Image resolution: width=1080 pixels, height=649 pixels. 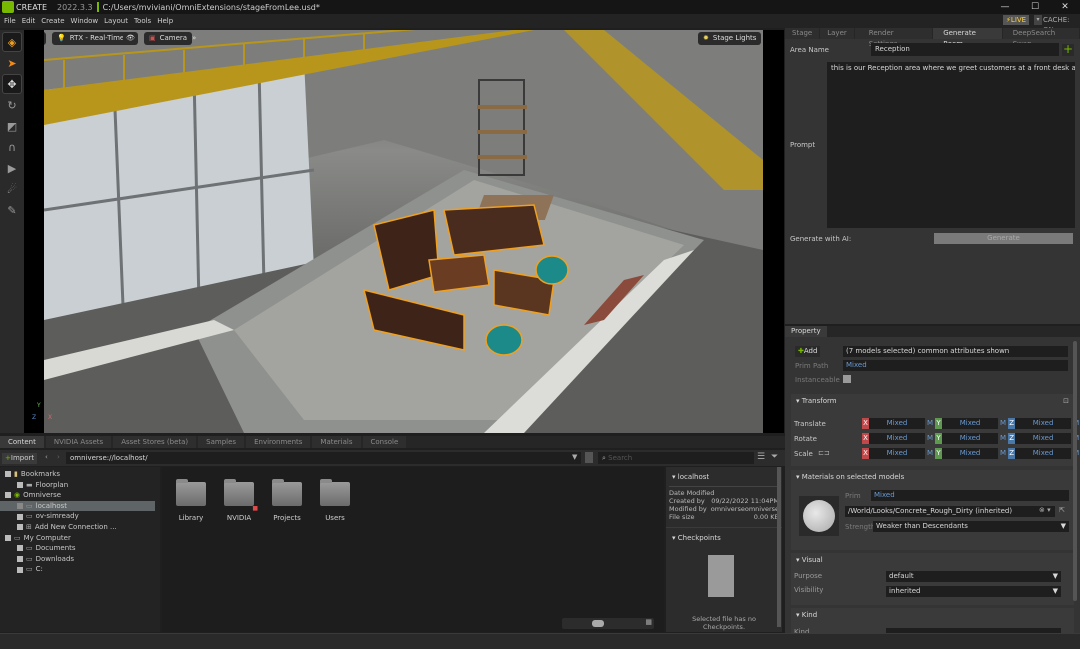 I want to click on clear-material-icon: ⊗ ▾, so click(x=1045, y=510).